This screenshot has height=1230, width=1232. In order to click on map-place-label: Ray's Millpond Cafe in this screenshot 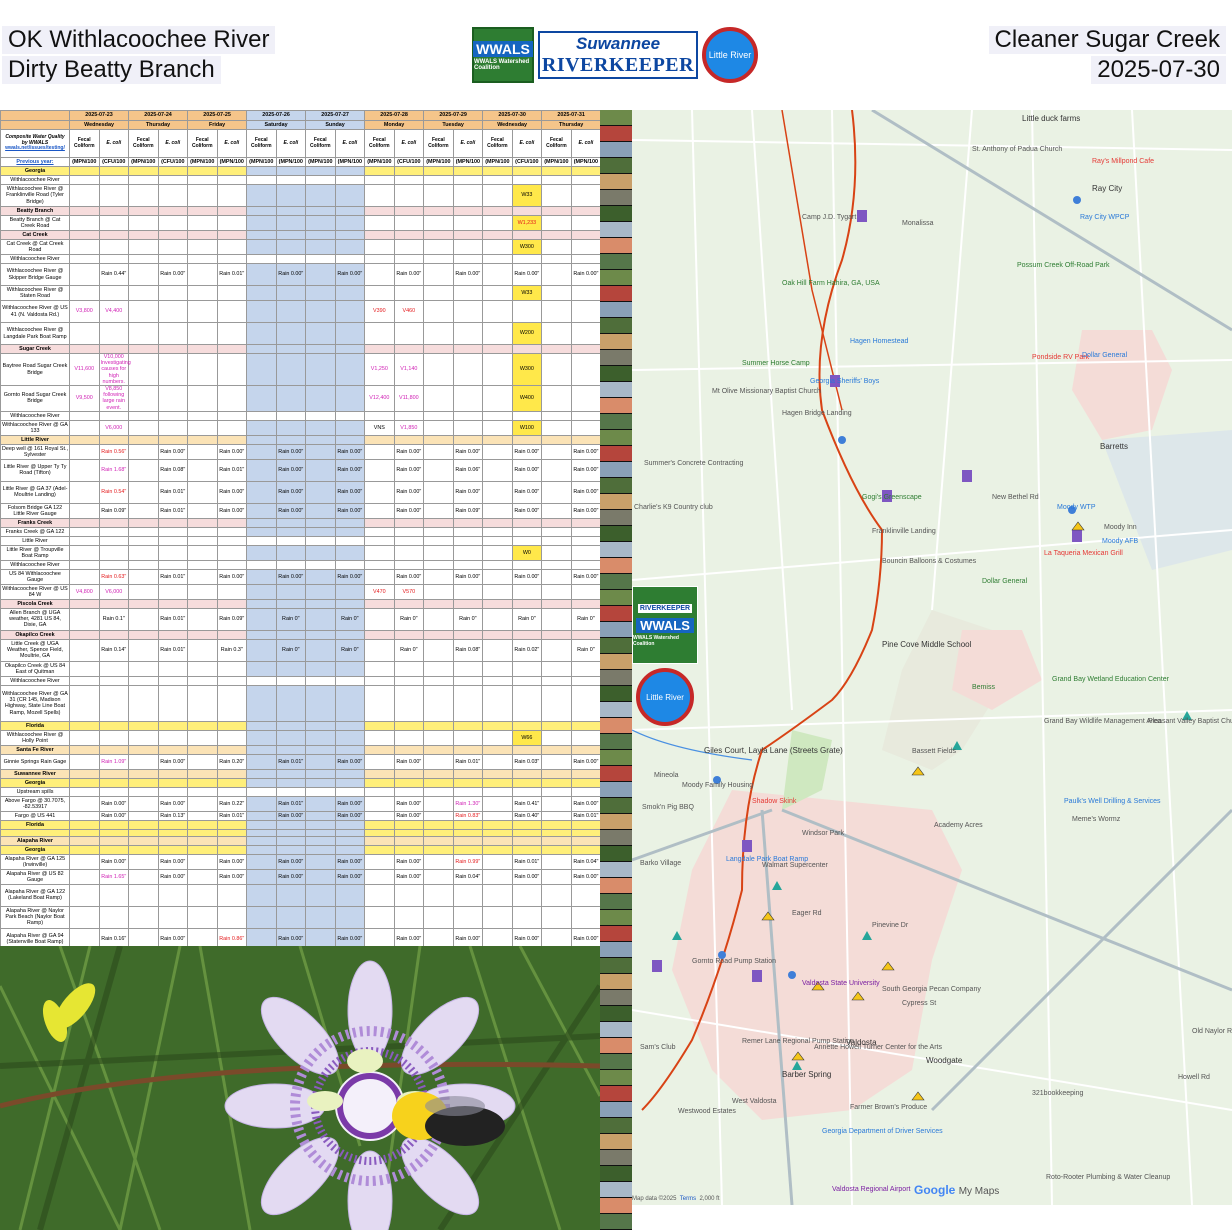, I will do `click(1123, 161)`.